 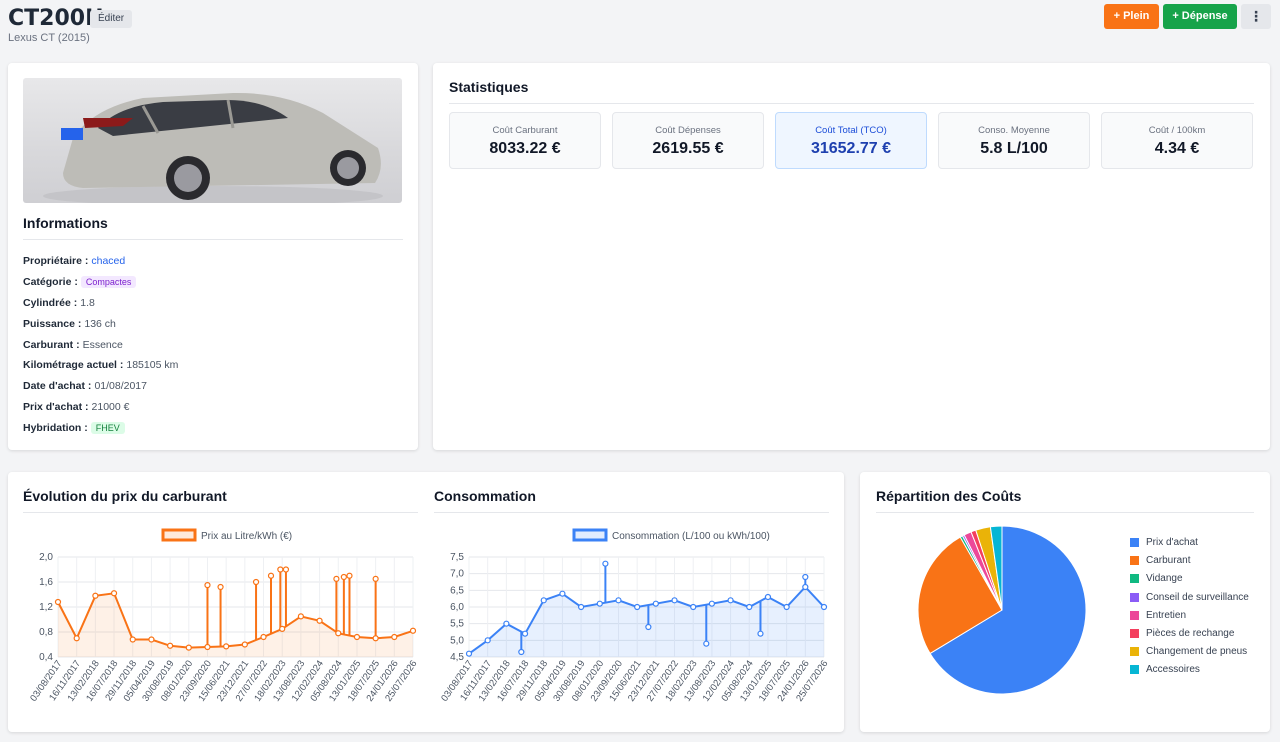 I want to click on costs-chart-heading: Répartition des Coûts, so click(x=1065, y=500).